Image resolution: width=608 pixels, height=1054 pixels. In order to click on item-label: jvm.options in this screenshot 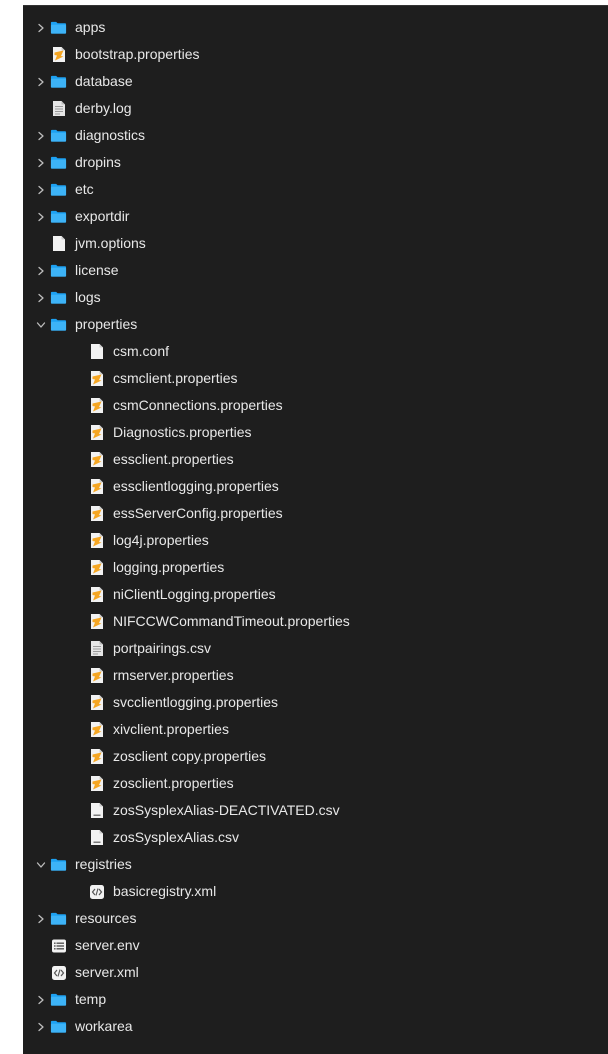, I will do `click(110, 243)`.